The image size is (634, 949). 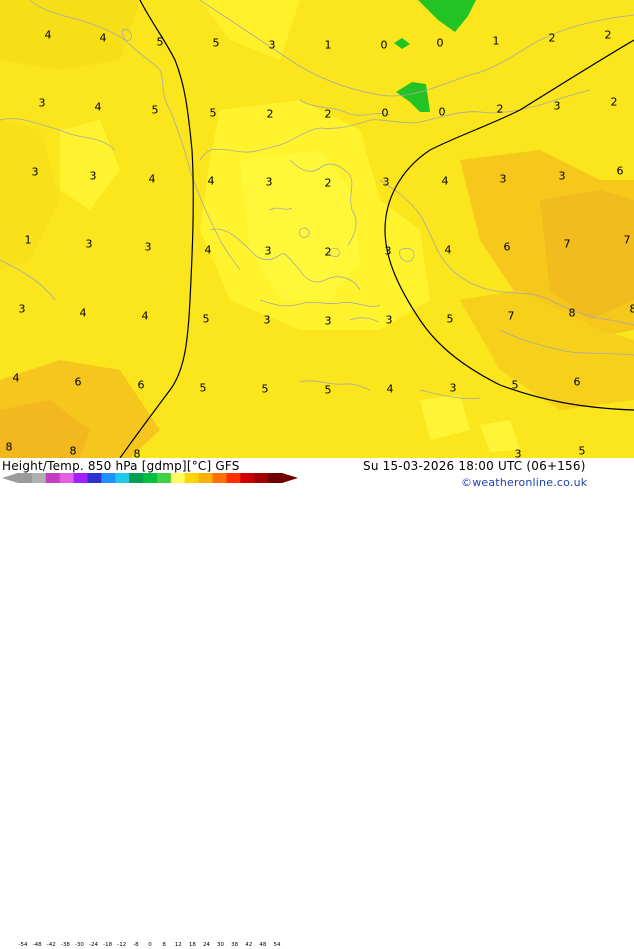 What do you see at coordinates (10, 478) in the screenshot?
I see `colorbar-arrow-left` at bounding box center [10, 478].